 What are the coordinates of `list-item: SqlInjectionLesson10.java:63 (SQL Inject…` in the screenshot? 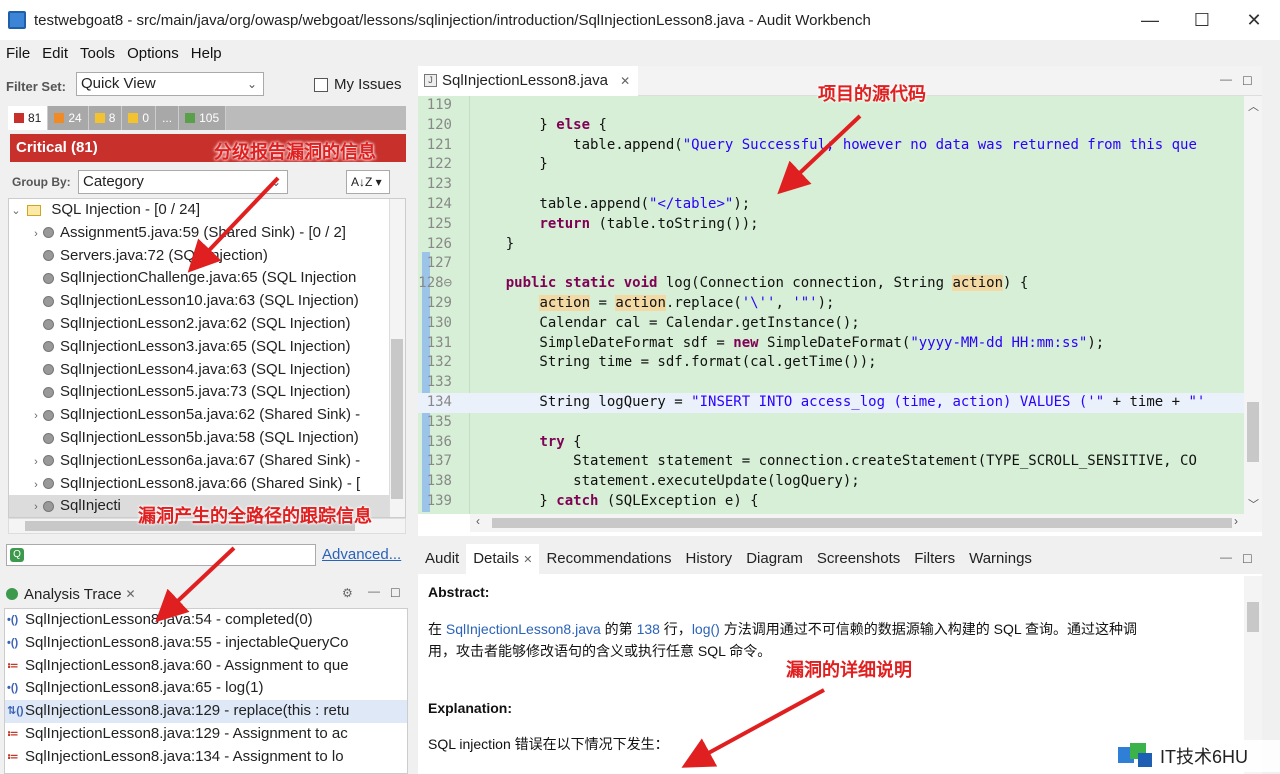 It's located at (207, 301).